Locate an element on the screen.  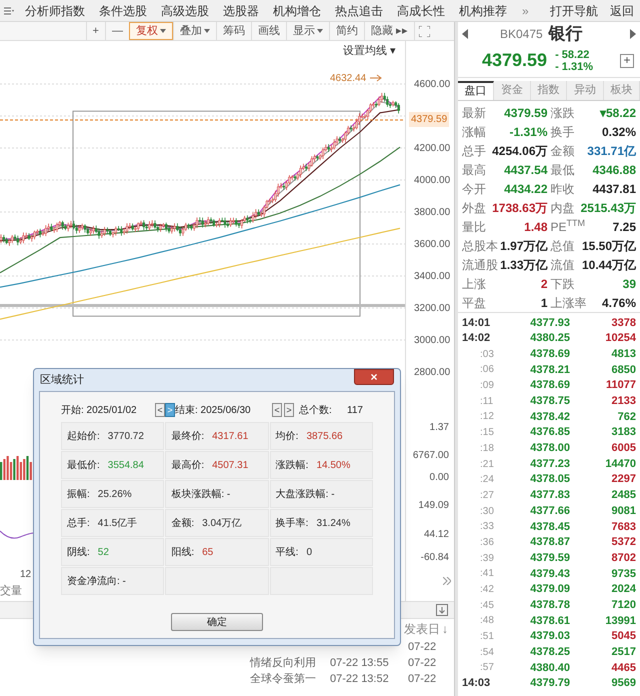
tick-price: 4378.87 is located at coordinates (549, 542).